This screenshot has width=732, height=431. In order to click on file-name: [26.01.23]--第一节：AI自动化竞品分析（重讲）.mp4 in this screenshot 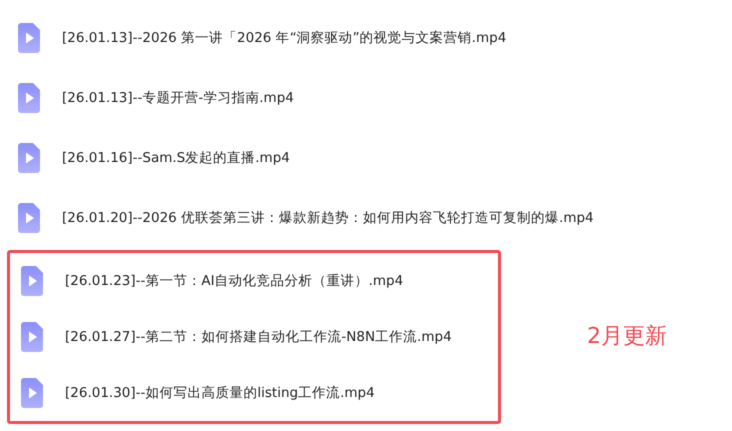, I will do `click(234, 281)`.